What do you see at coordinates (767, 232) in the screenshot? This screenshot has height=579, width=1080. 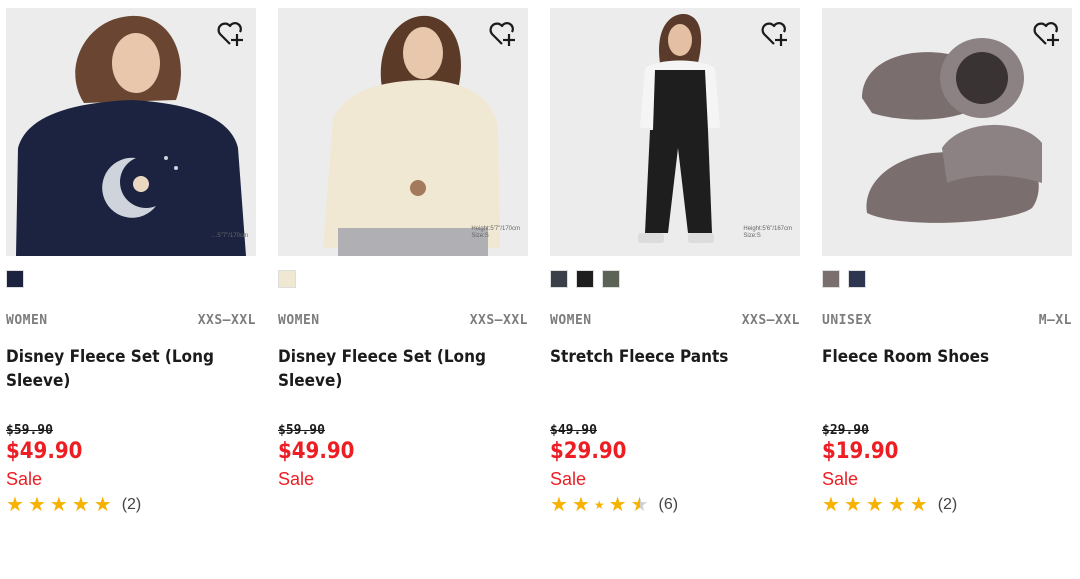 I see `photo-caption: Height:5'6"/167cm Size:S` at bounding box center [767, 232].